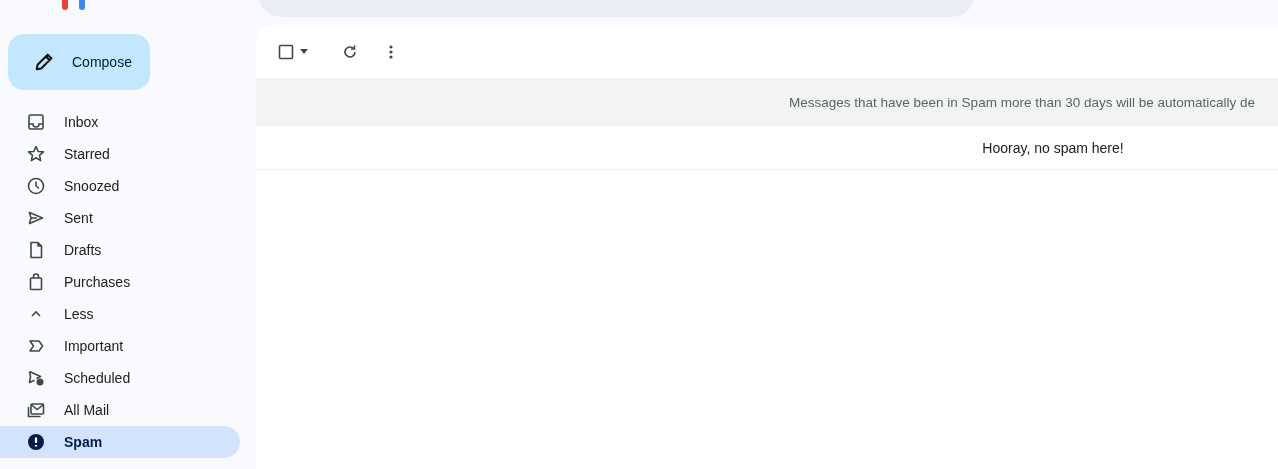 The image size is (1278, 469). Describe the element at coordinates (36, 122) in the screenshot. I see `inbox-icon` at that location.